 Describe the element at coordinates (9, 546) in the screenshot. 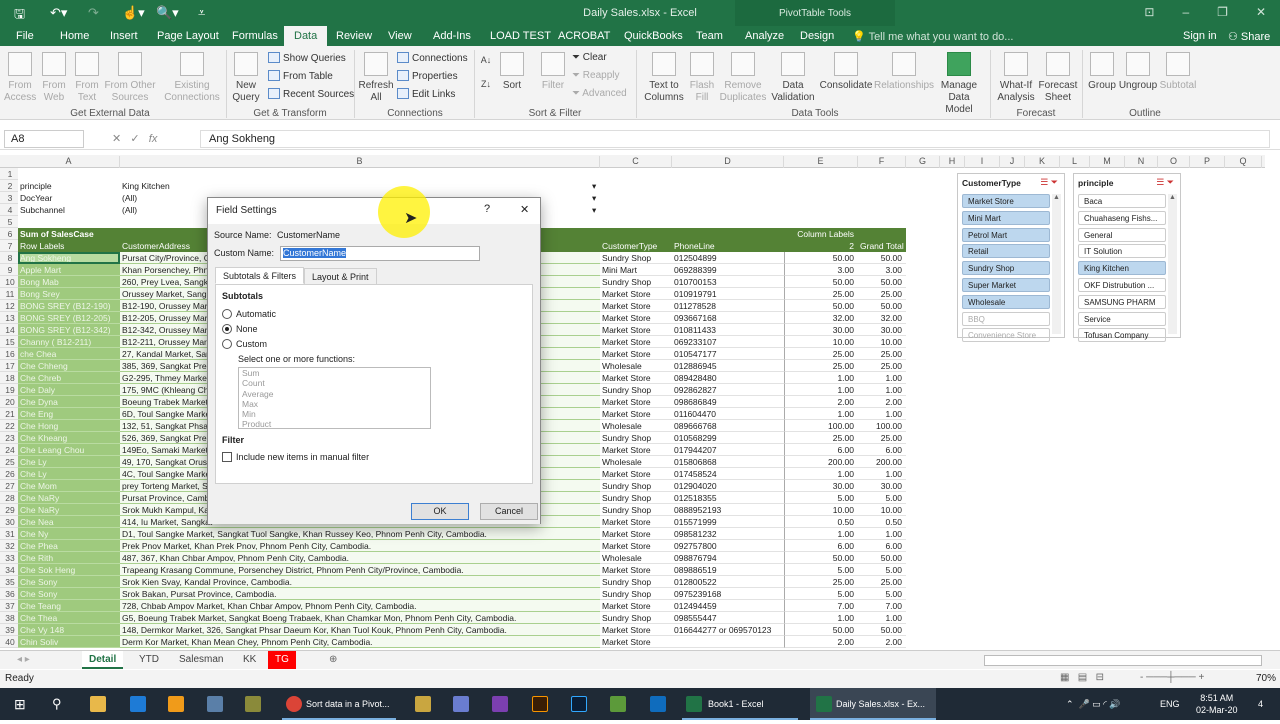

I see `row-number: 32` at that location.